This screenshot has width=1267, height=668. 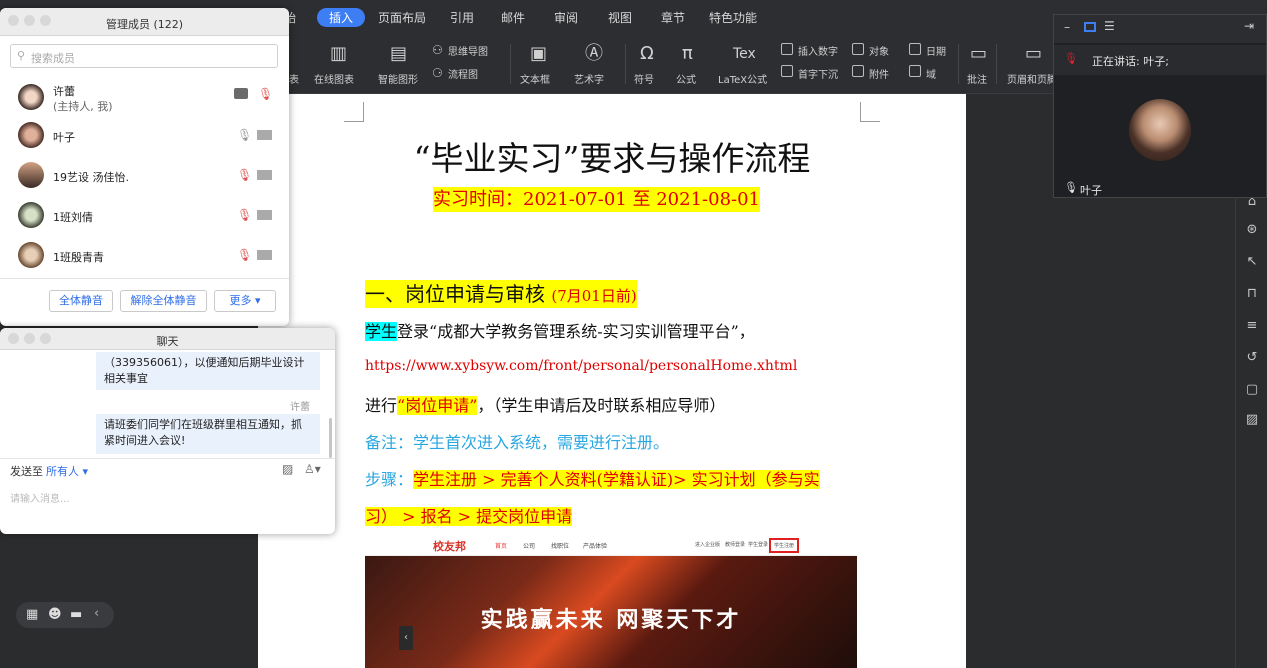 I want to click on history-icon: ↺, so click(x=1252, y=357).